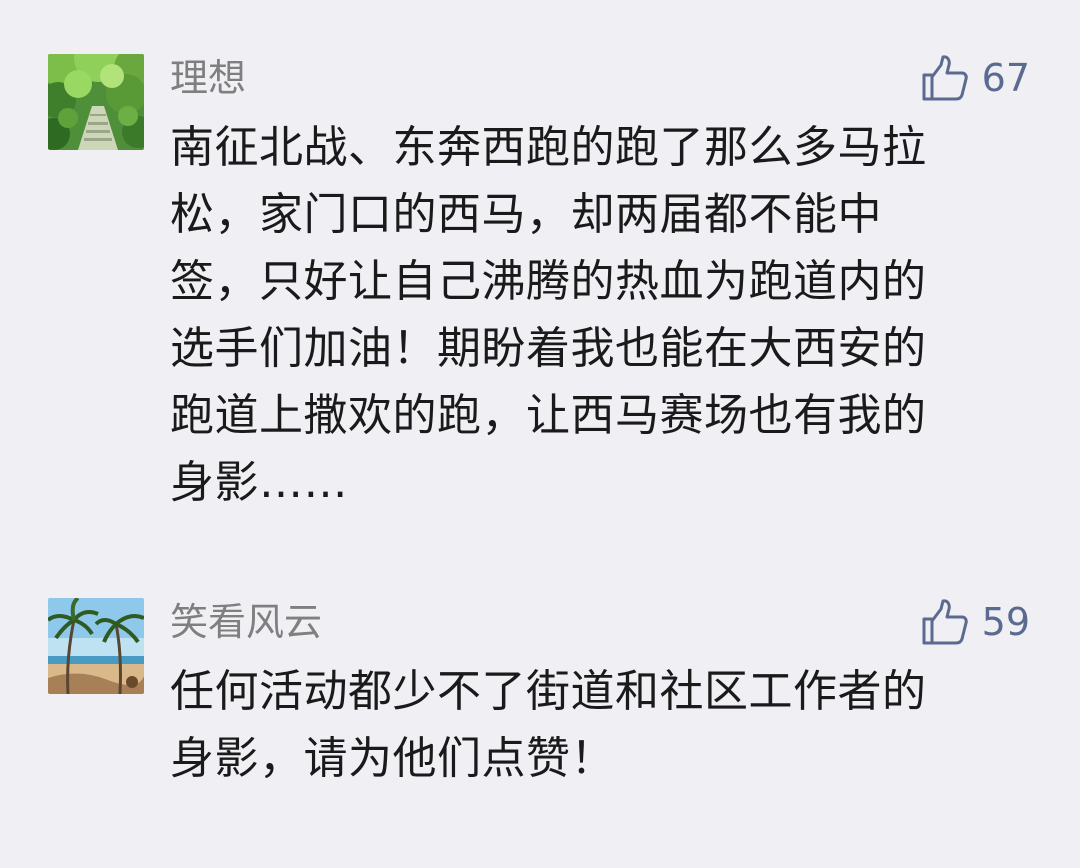 The width and height of the screenshot is (1080, 868). I want to click on comment-text-line: 身影，请为他们点赞！, so click(392, 758).